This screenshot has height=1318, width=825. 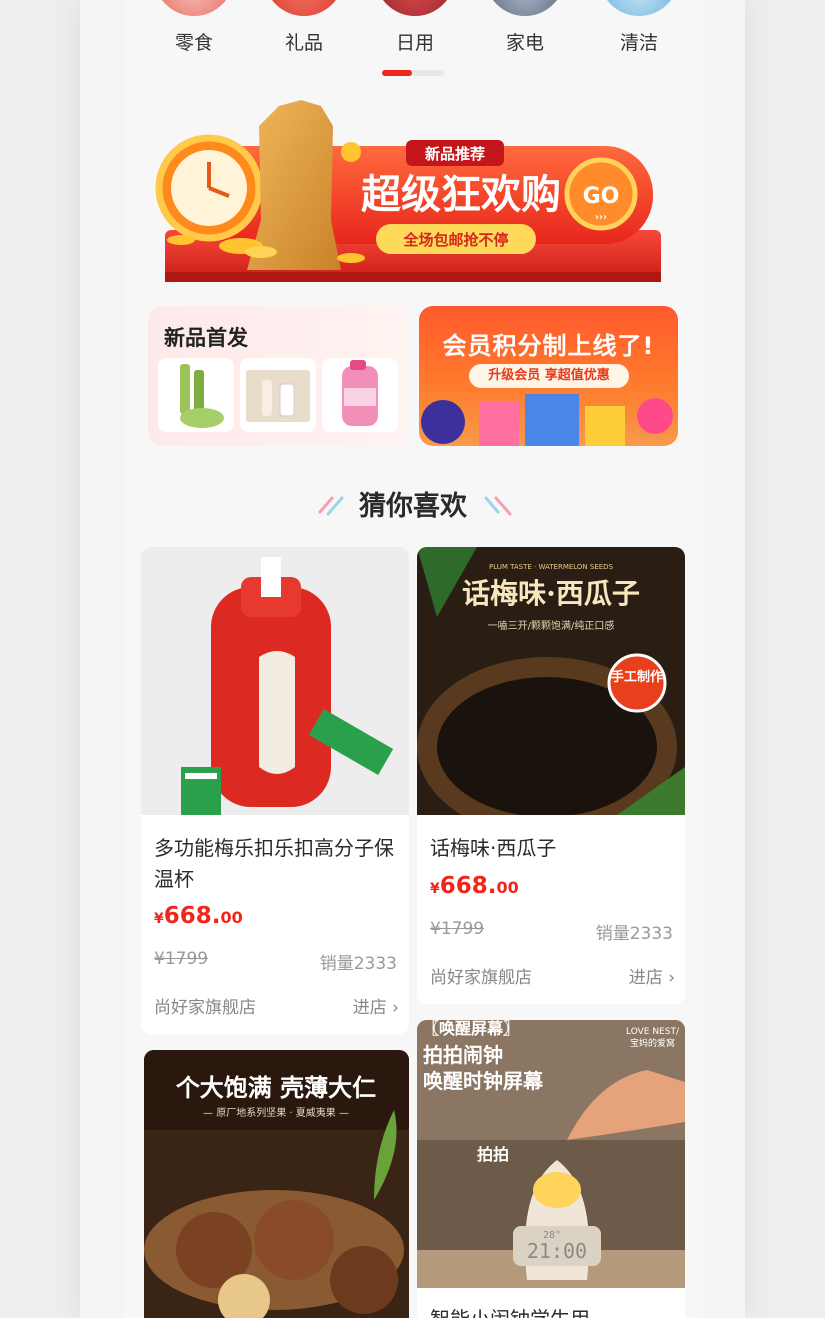 I want to click on category-label: 清洁, so click(x=638, y=43).